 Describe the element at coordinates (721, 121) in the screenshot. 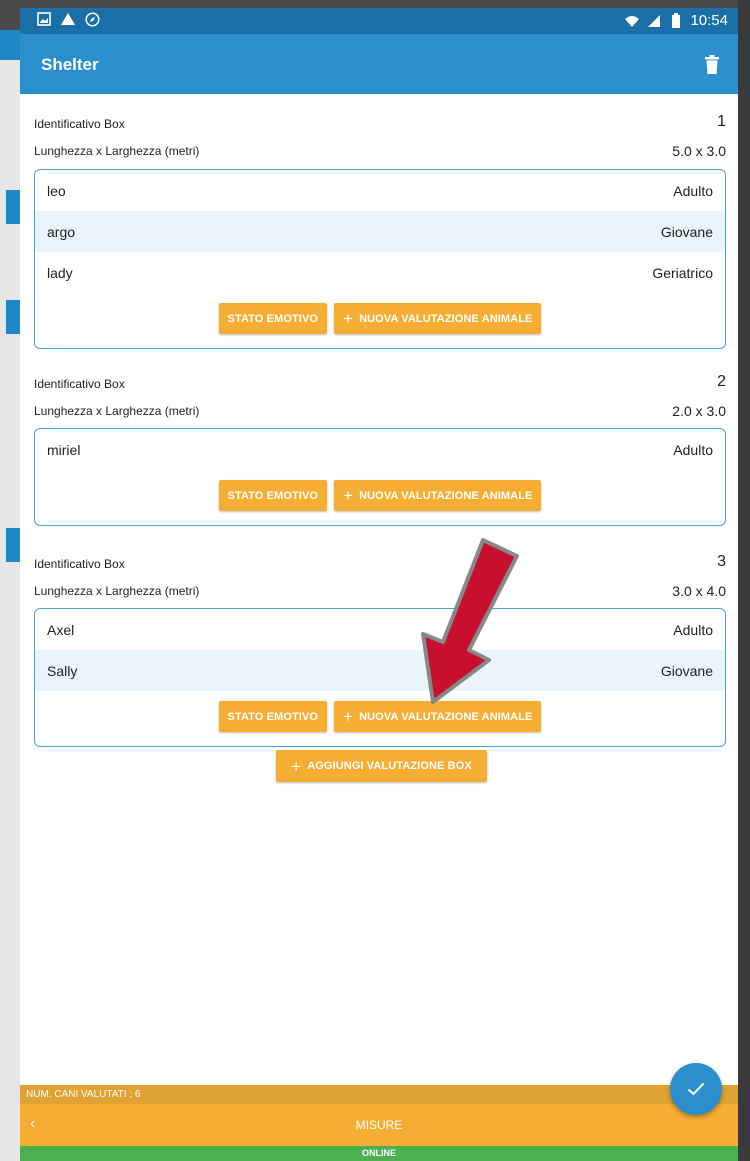

I see `box-id-value: 1` at that location.